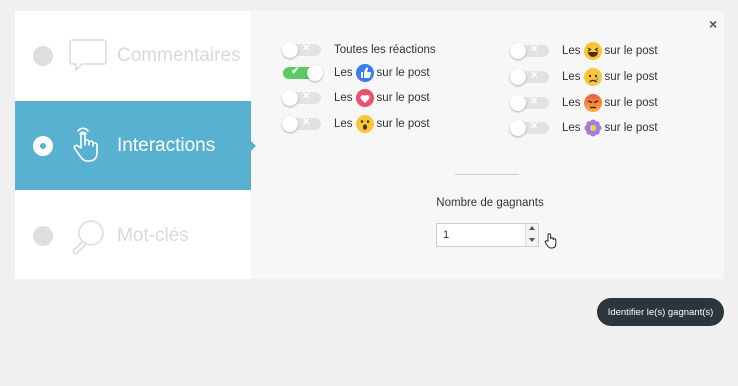  I want to click on option-angry: ✕ Les sur le post, so click(584, 103).